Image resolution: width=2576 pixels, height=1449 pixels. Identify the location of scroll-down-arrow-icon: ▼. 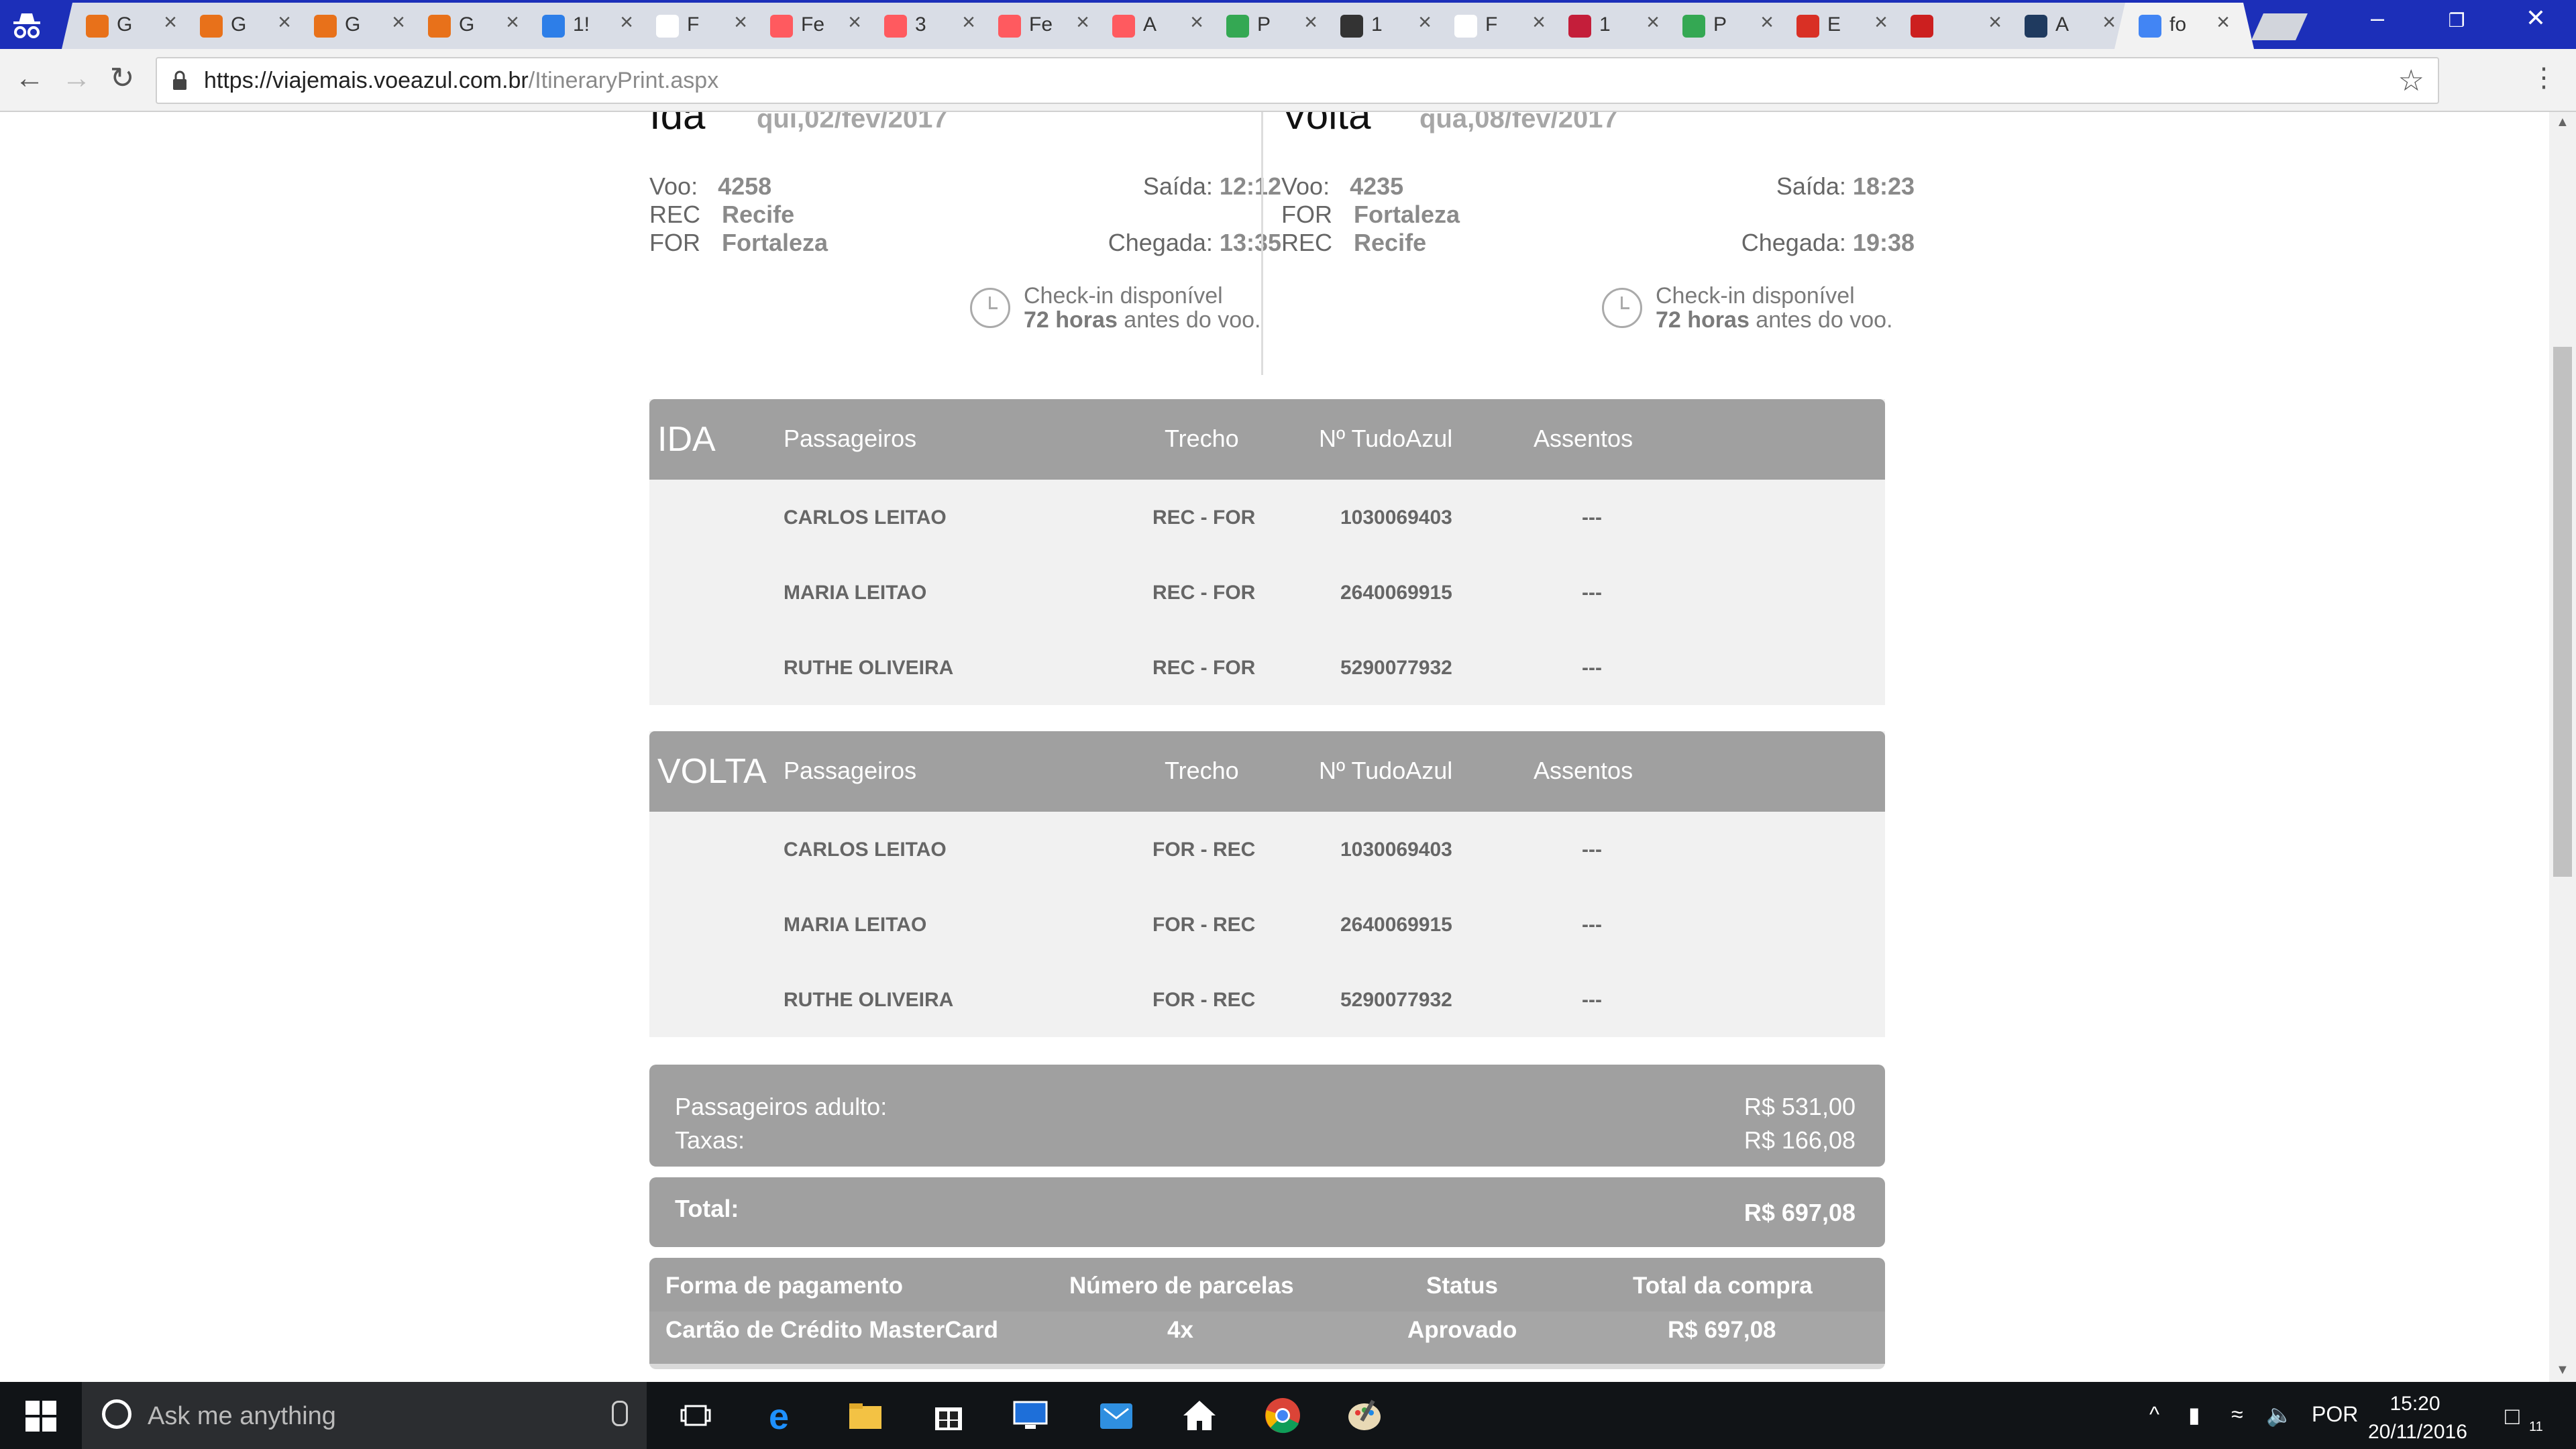
(2562, 1370).